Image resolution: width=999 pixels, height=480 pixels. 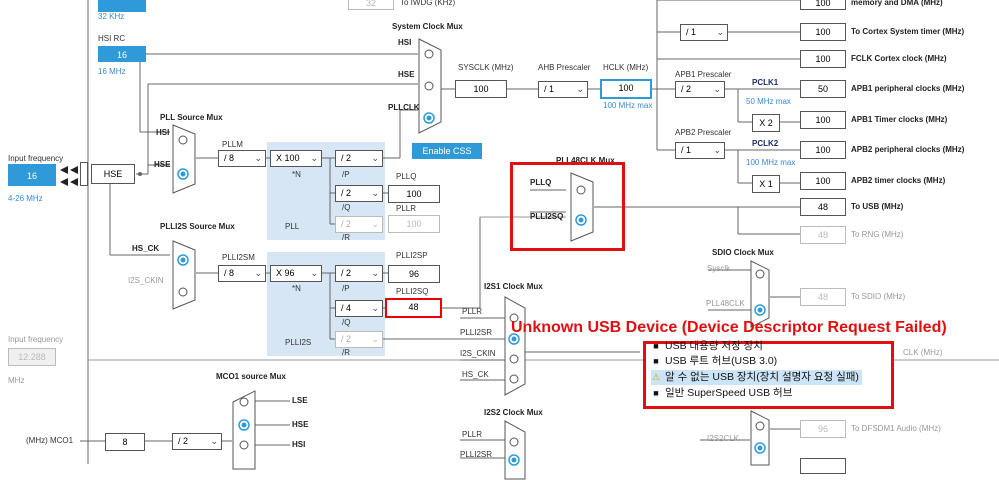 I want to click on device-item-superspeed-hub: ■ 일반 SuperSpeed USB 허브, so click(x=721, y=393).